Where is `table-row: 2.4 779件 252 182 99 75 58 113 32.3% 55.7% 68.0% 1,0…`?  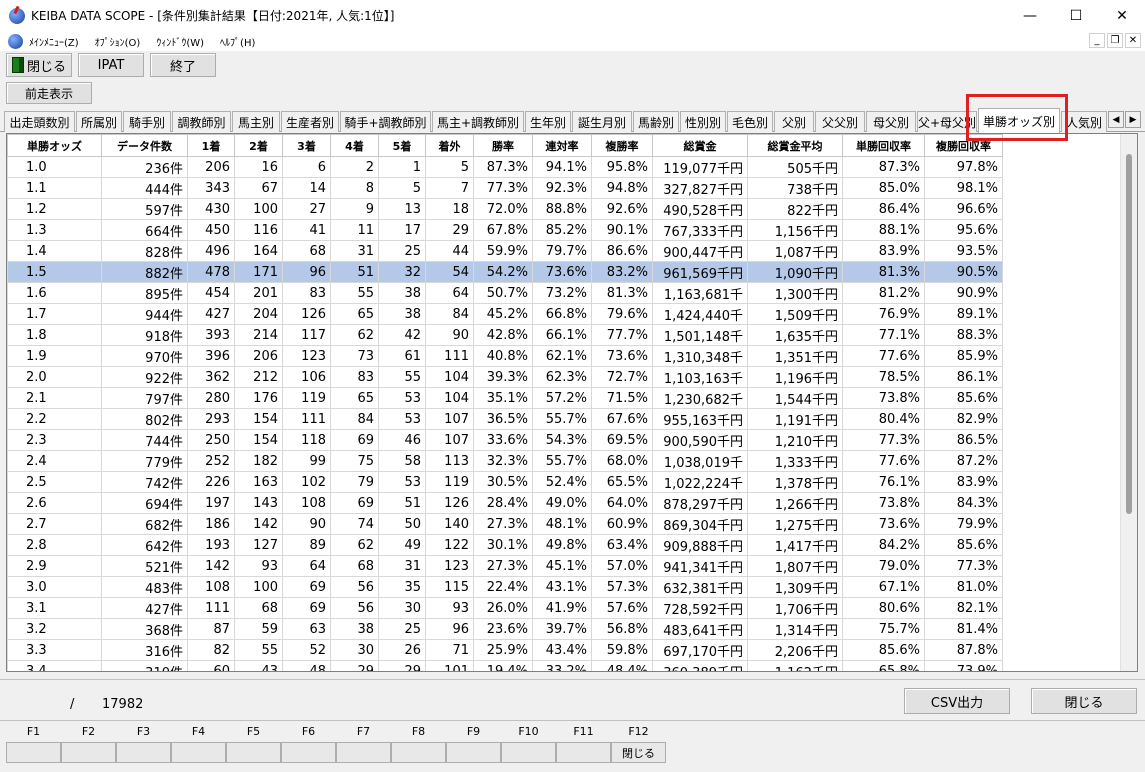
table-row: 2.4 779件 252 182 99 75 58 113 32.3% 55.7% 68.0% 1,0… is located at coordinates (505, 461).